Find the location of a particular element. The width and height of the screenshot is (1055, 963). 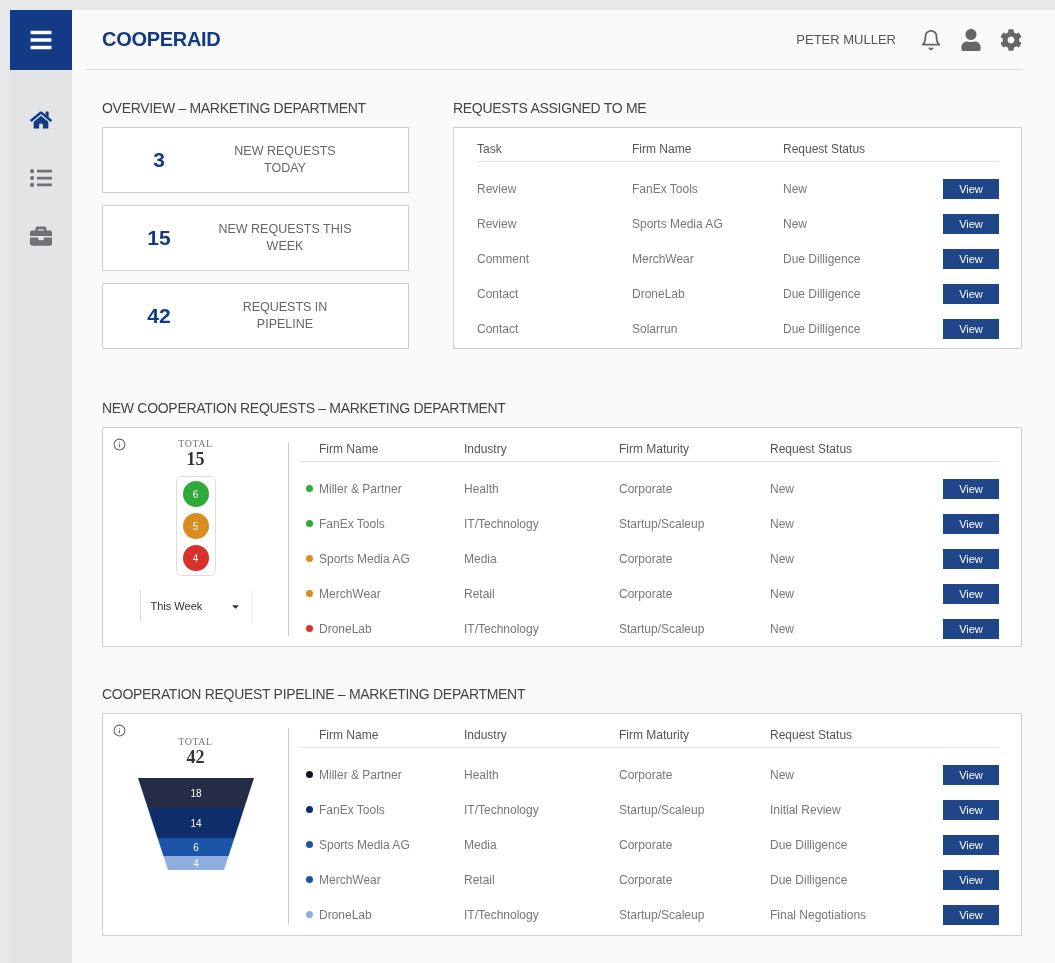

user-name: PETER MULLER is located at coordinates (846, 39).